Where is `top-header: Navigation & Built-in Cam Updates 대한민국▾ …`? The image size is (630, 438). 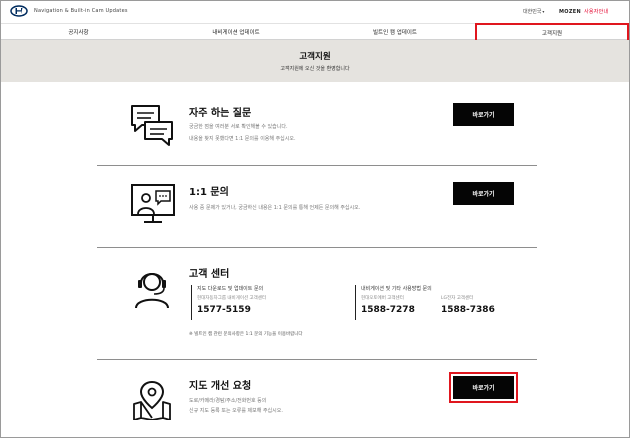
top-header: Navigation & Built-in Cam Updates 대한민국▾ … is located at coordinates (315, 12).